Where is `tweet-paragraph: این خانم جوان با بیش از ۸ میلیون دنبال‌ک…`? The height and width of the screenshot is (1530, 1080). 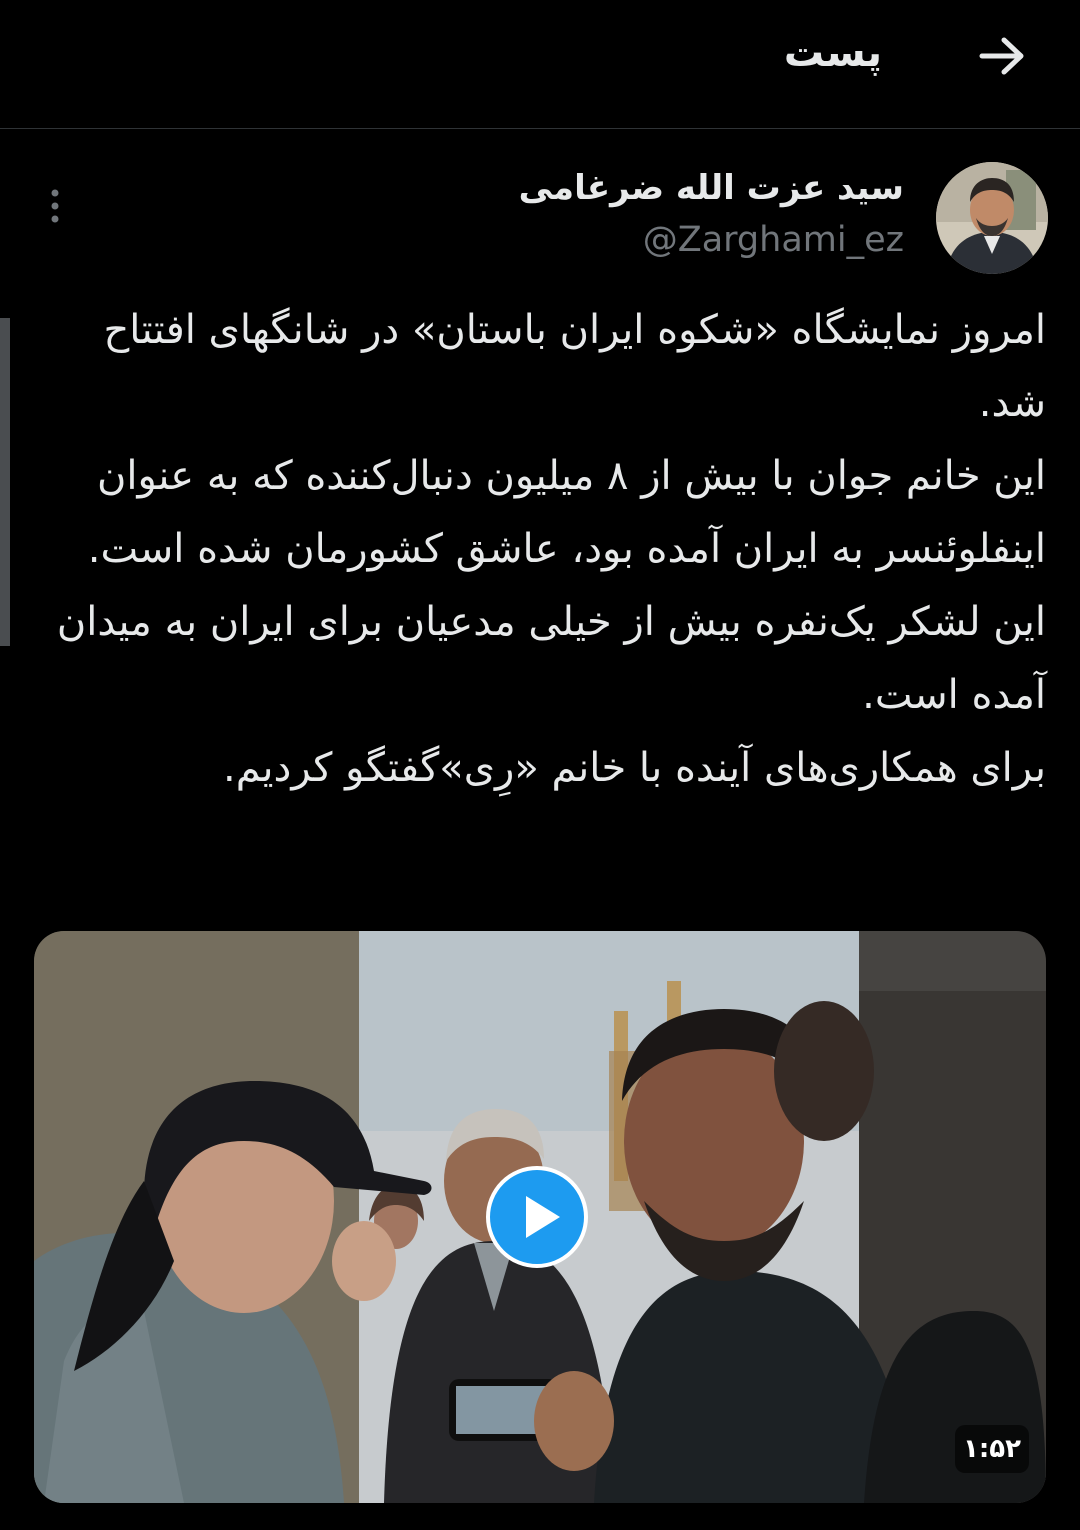 tweet-paragraph: این خانم جوان با بیش از ۸ میلیون دنبال‌ک… is located at coordinates (566, 512).